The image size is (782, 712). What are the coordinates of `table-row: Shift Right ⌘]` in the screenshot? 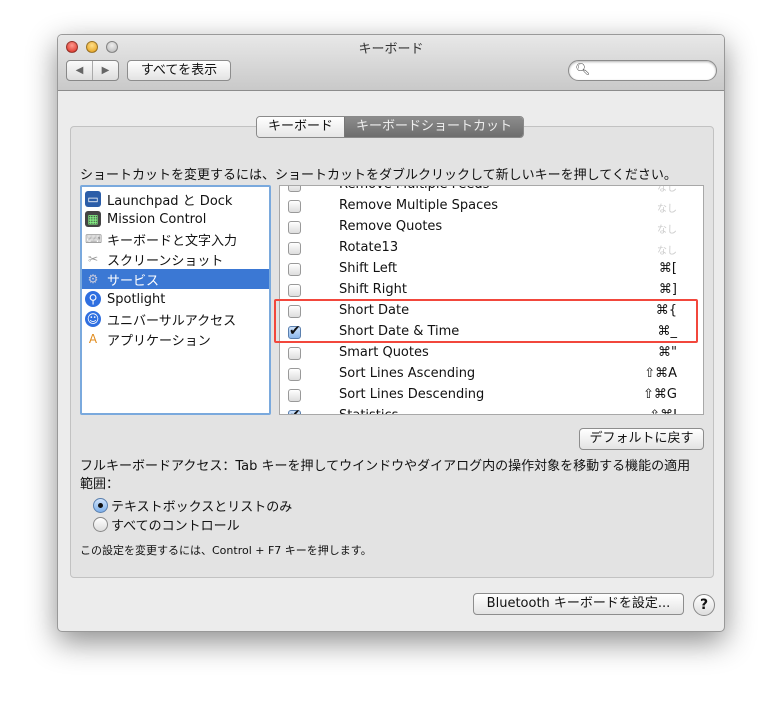 It's located at (491, 290).